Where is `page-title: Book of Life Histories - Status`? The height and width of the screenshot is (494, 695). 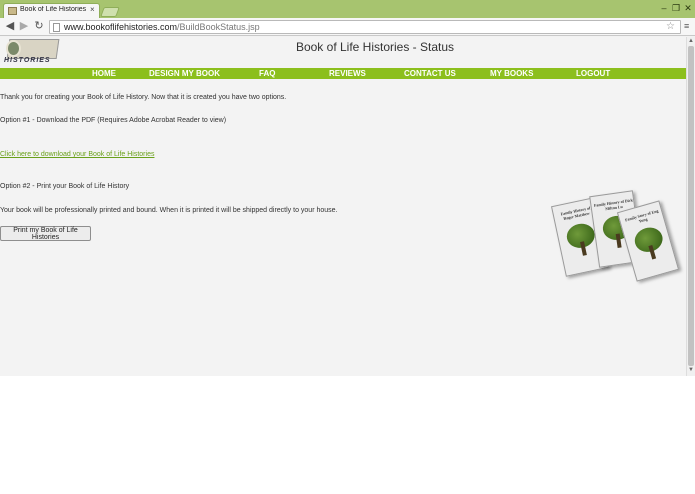 page-title: Book of Life Histories - Status is located at coordinates (375, 47).